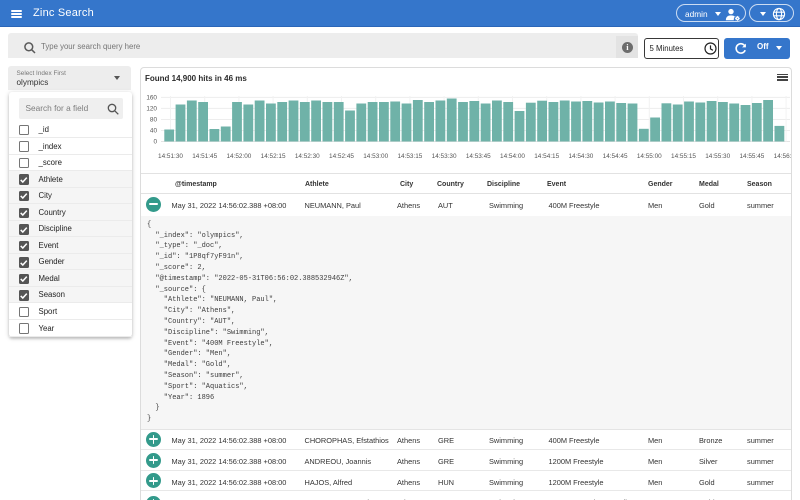 Image resolution: width=800 pixels, height=500 pixels. I want to click on svg-text: 14:54:00, so click(512, 156).